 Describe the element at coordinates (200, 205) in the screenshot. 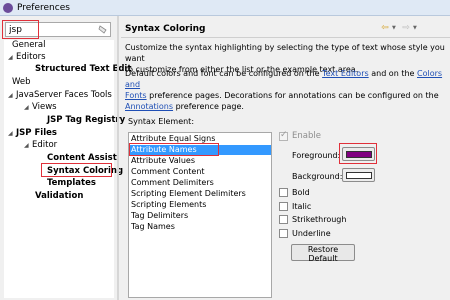

I see `list-item: Scripting Elements` at that location.